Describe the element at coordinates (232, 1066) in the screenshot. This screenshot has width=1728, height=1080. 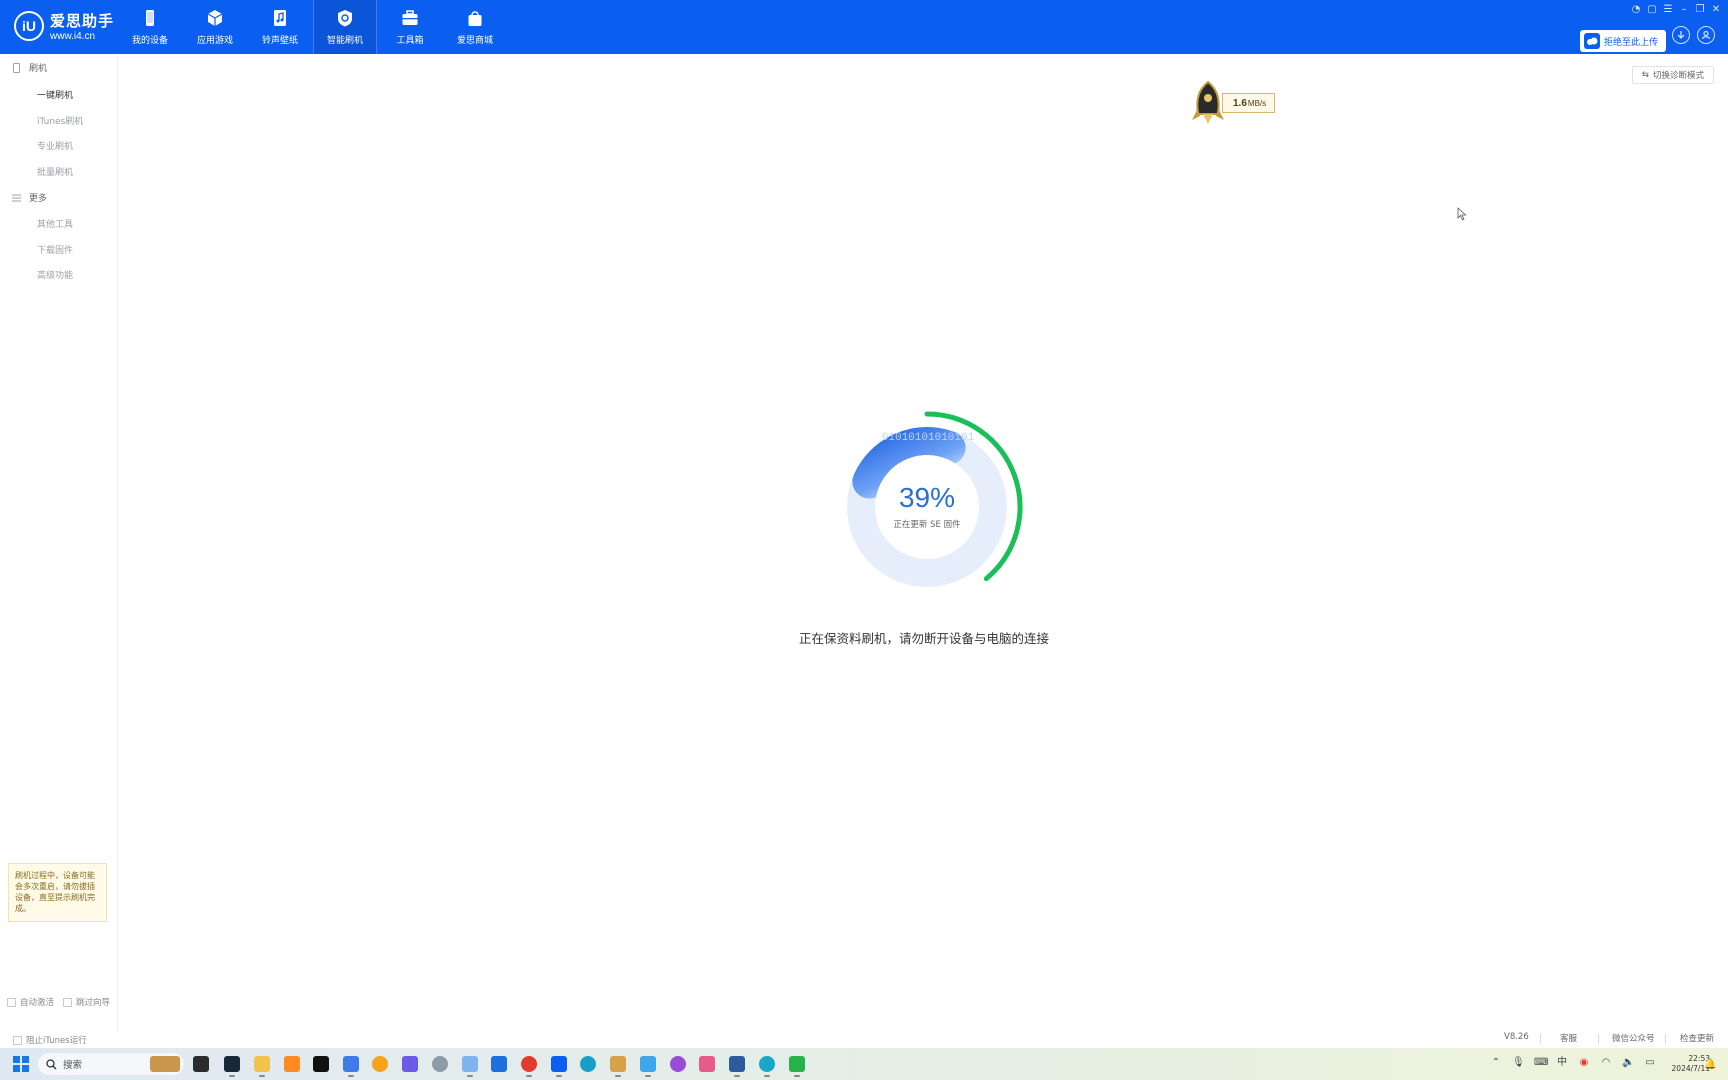
I see `steam-icon` at that location.